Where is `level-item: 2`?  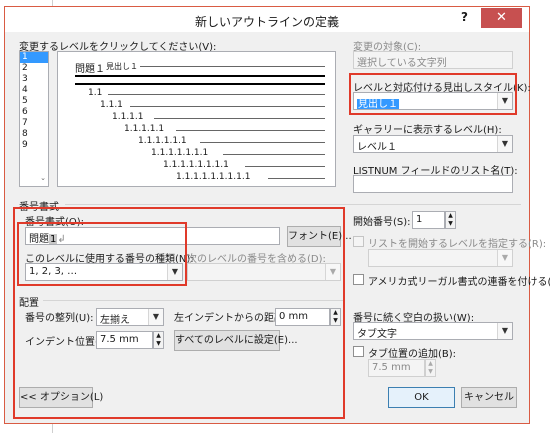
level-item: 2 is located at coordinates (34, 68).